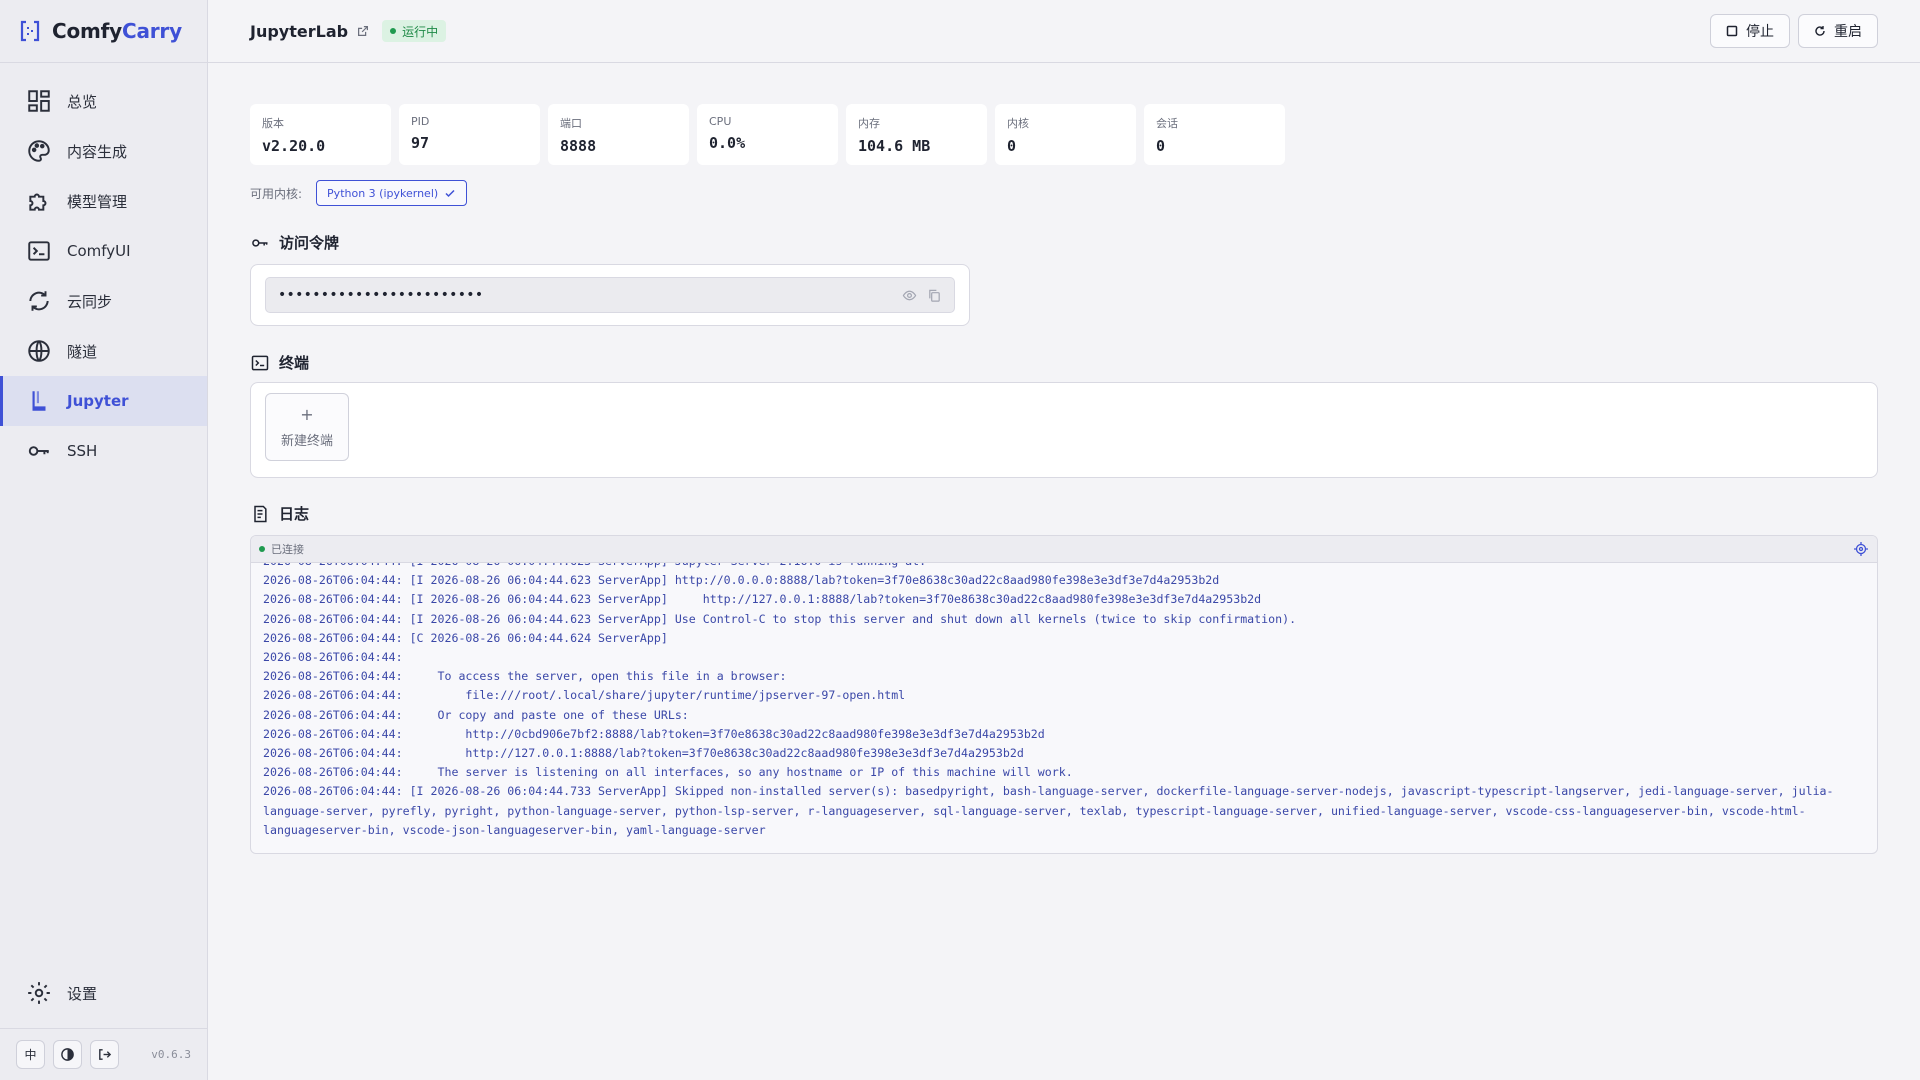 This screenshot has height=1080, width=1920. I want to click on stat-label: 版本, so click(273, 123).